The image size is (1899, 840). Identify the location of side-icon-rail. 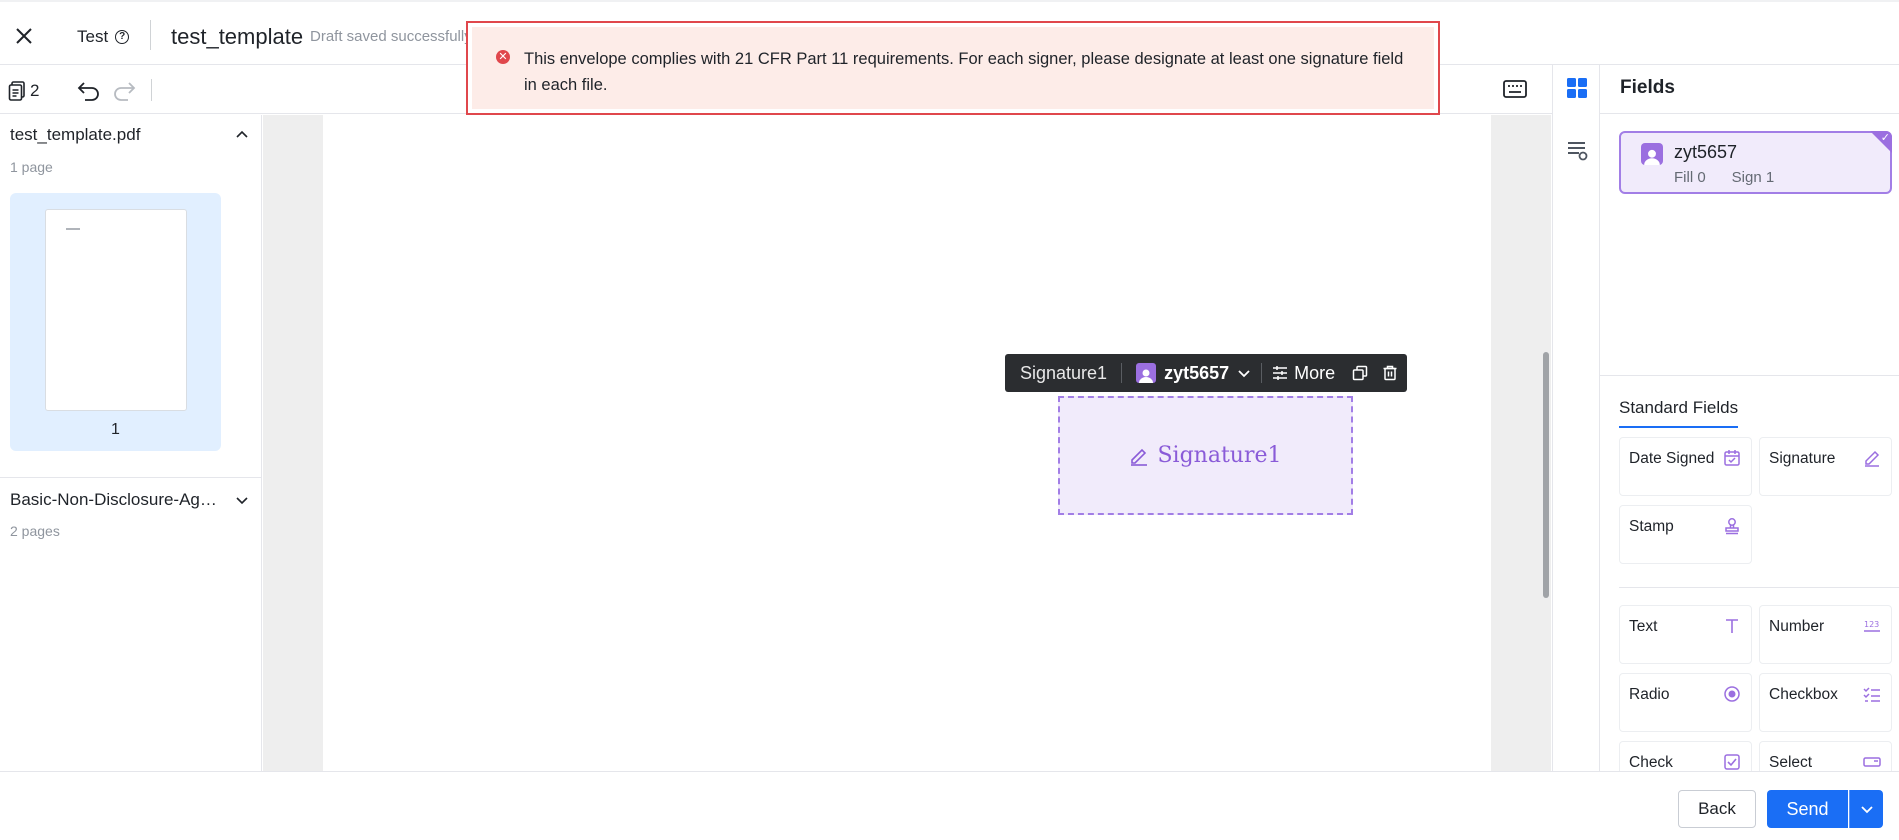
(1576, 418).